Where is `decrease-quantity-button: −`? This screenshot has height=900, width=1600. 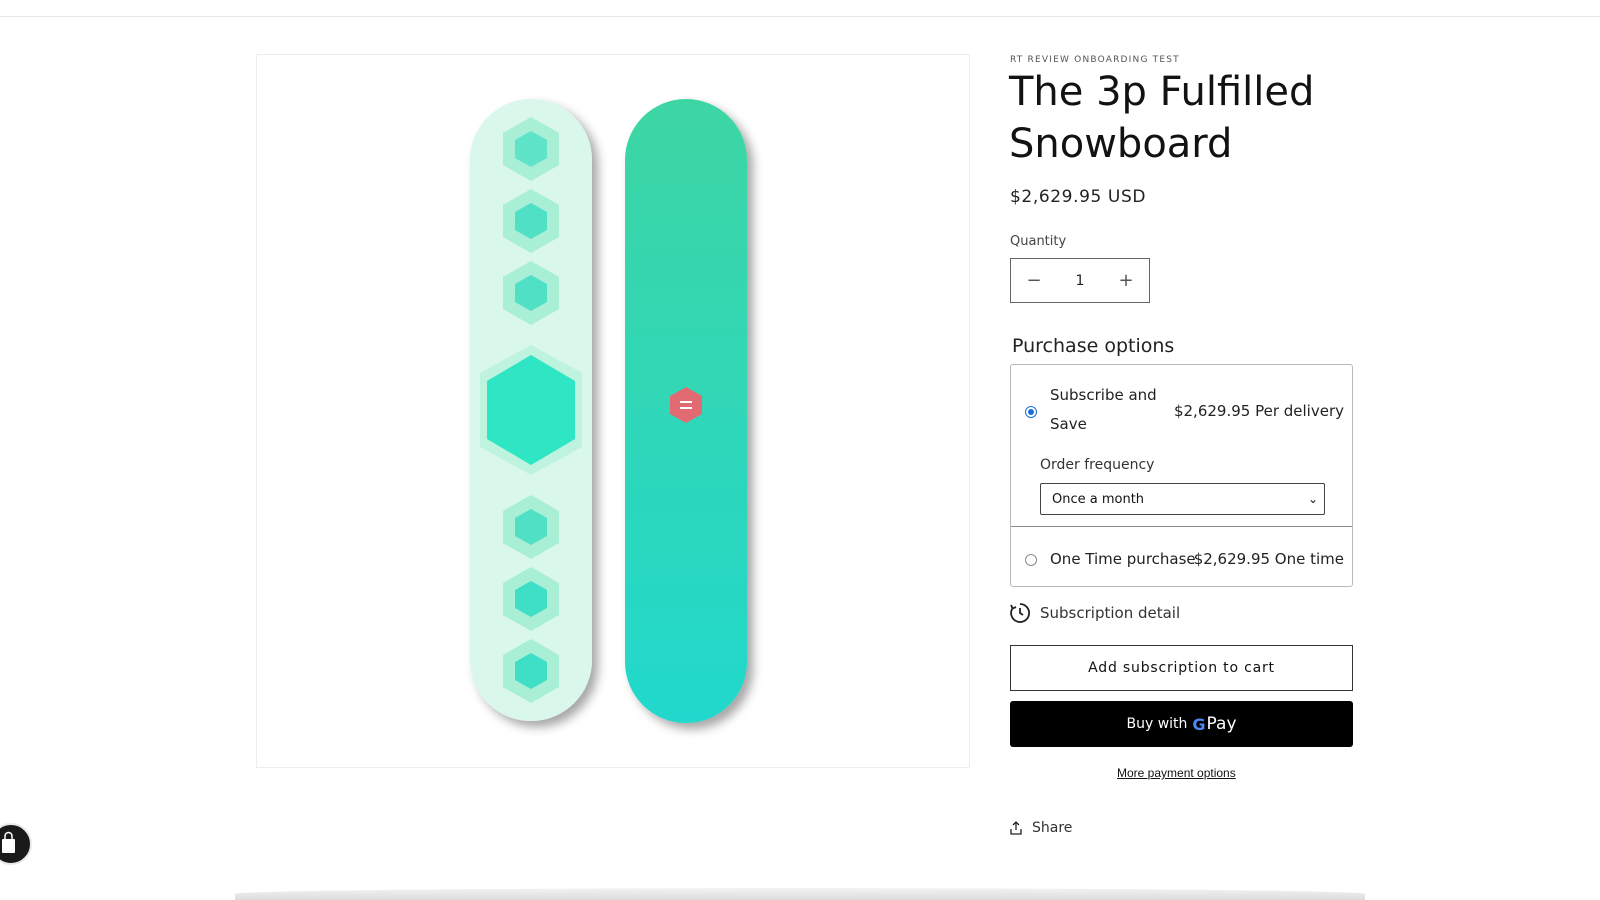
decrease-quantity-button: − is located at coordinates (1034, 280).